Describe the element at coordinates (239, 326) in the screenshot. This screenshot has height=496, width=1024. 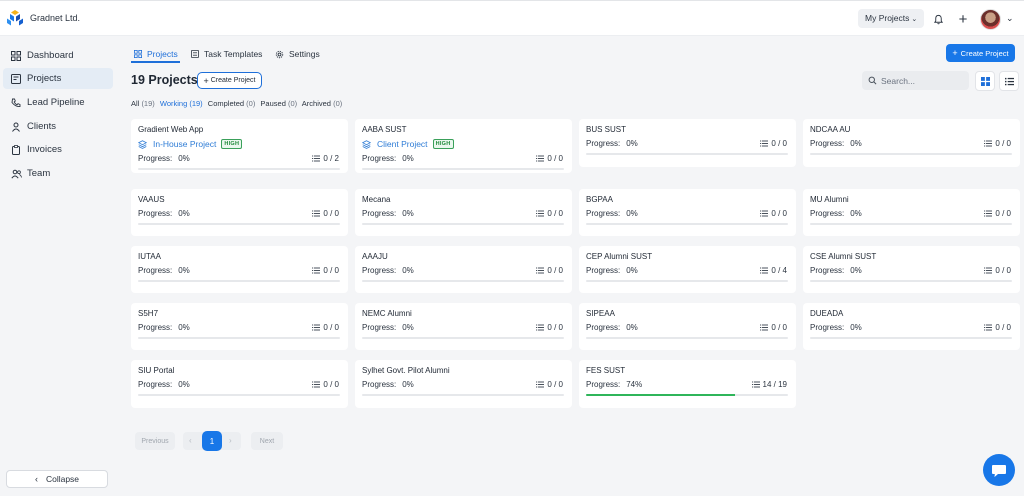
I see `project-card: S5H7 Progress: 0% 0 / 0` at that location.